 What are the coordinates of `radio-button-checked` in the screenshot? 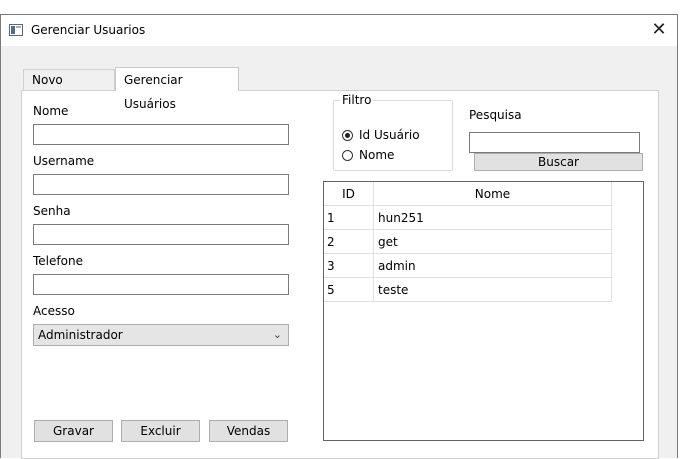 It's located at (347, 135).